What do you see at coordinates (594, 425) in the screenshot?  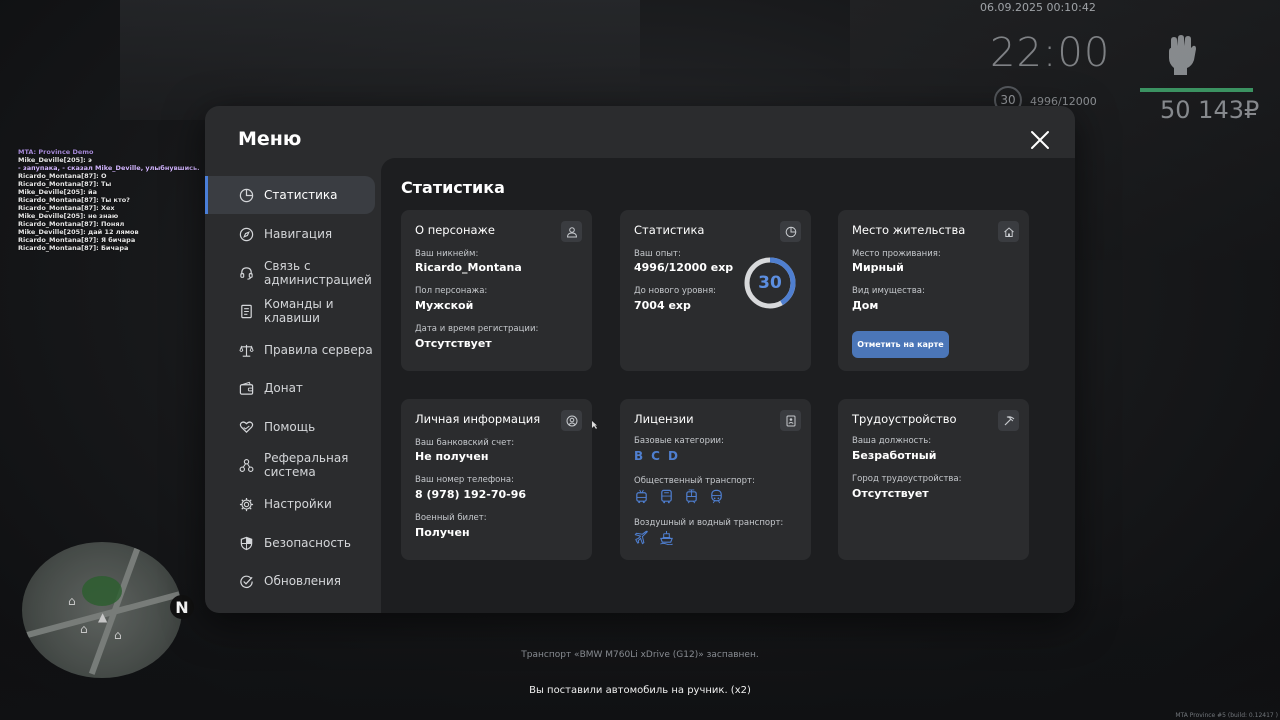 I see `mouse-cursor-icon` at bounding box center [594, 425].